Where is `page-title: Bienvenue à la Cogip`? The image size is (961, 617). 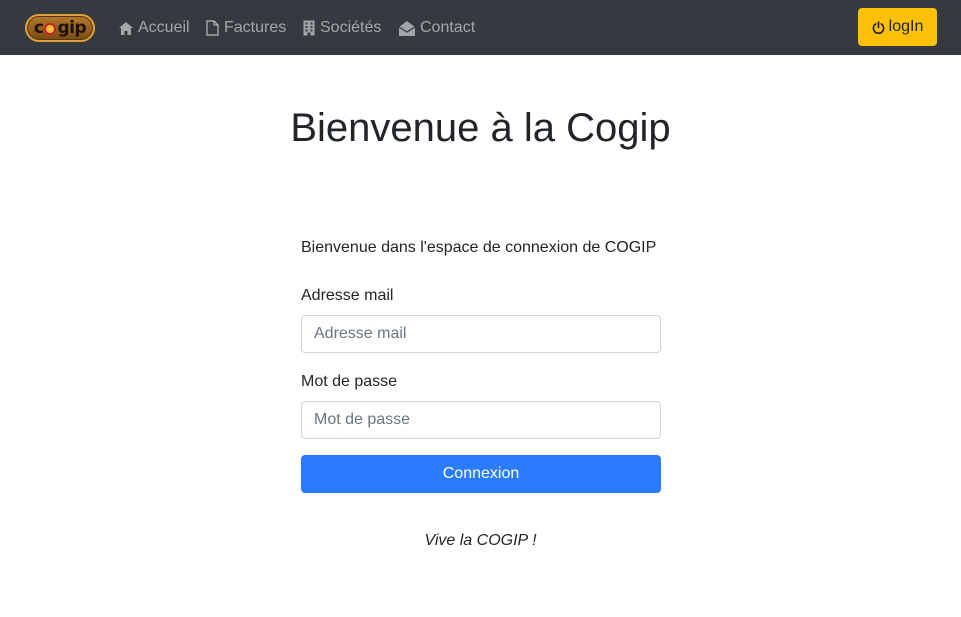 page-title: Bienvenue à la Cogip is located at coordinates (480, 128).